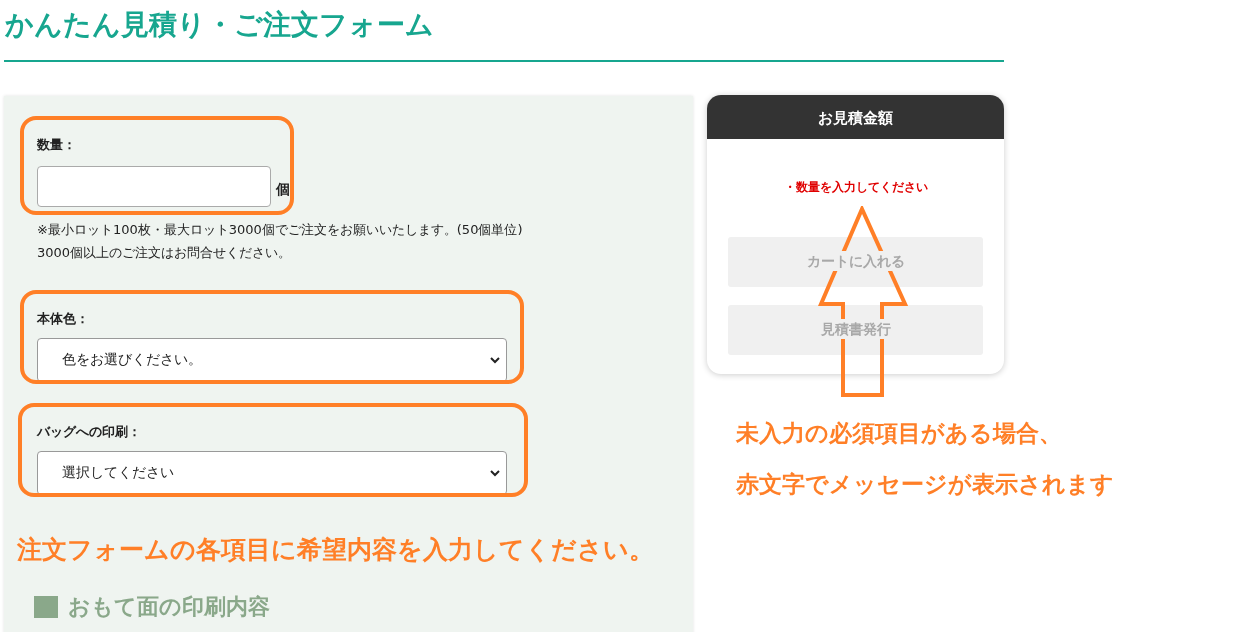 The height and width of the screenshot is (632, 1255). Describe the element at coordinates (899, 433) in the screenshot. I see `callout-text: 未入力の必須項目がある場合、` at that location.